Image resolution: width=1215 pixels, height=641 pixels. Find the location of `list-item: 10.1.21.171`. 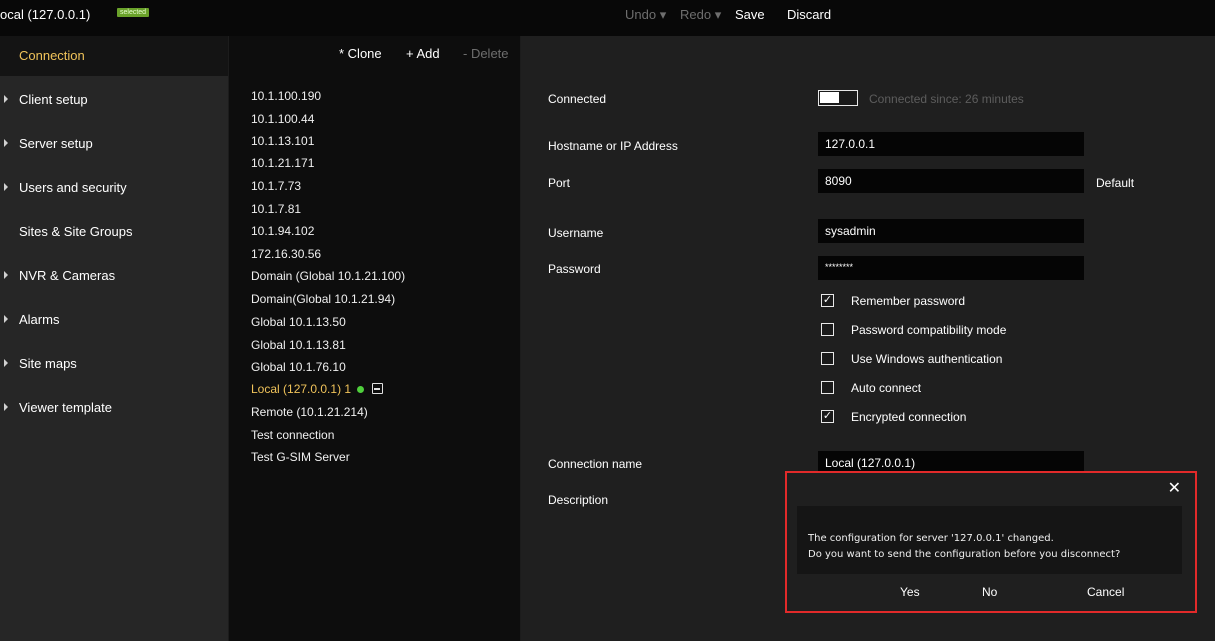

list-item: 10.1.21.171 is located at coordinates (282, 163).